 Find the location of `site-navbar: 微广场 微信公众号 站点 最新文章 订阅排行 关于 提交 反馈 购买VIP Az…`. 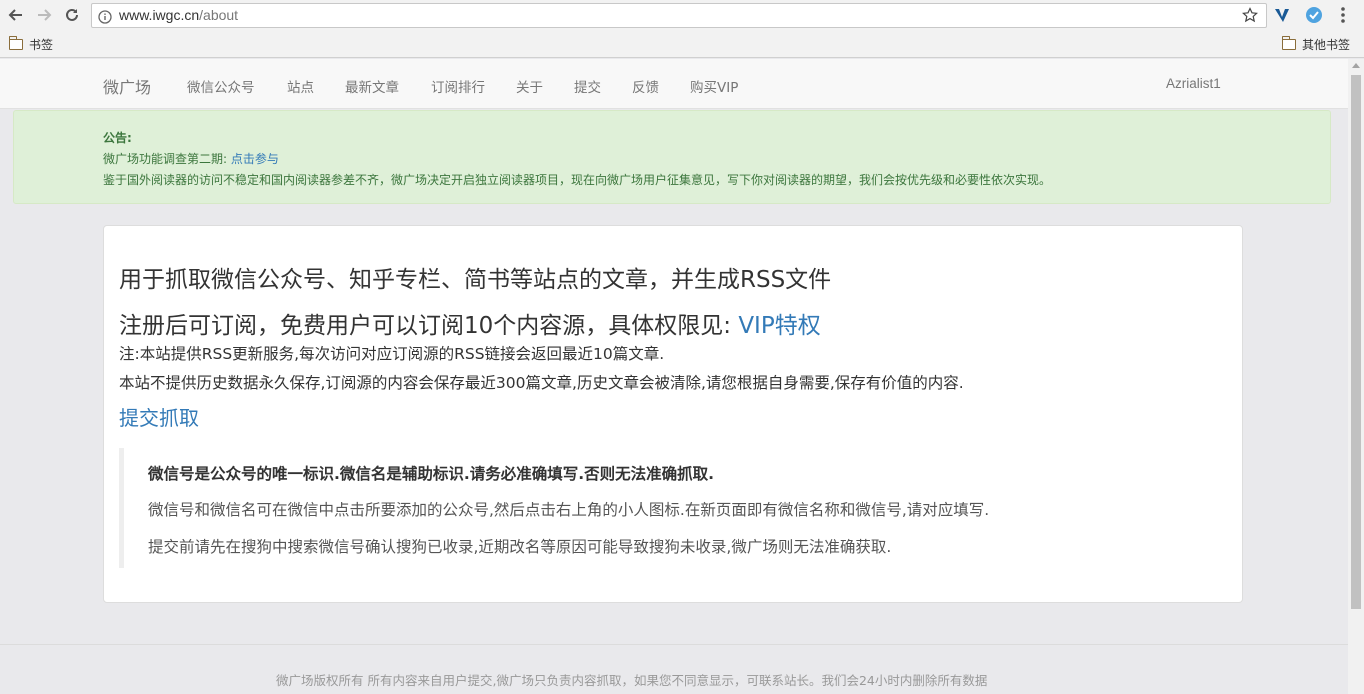

site-navbar: 微广场 微信公众号 站点 最新文章 订阅排行 关于 提交 反馈 购买VIP Az… is located at coordinates (674, 84).